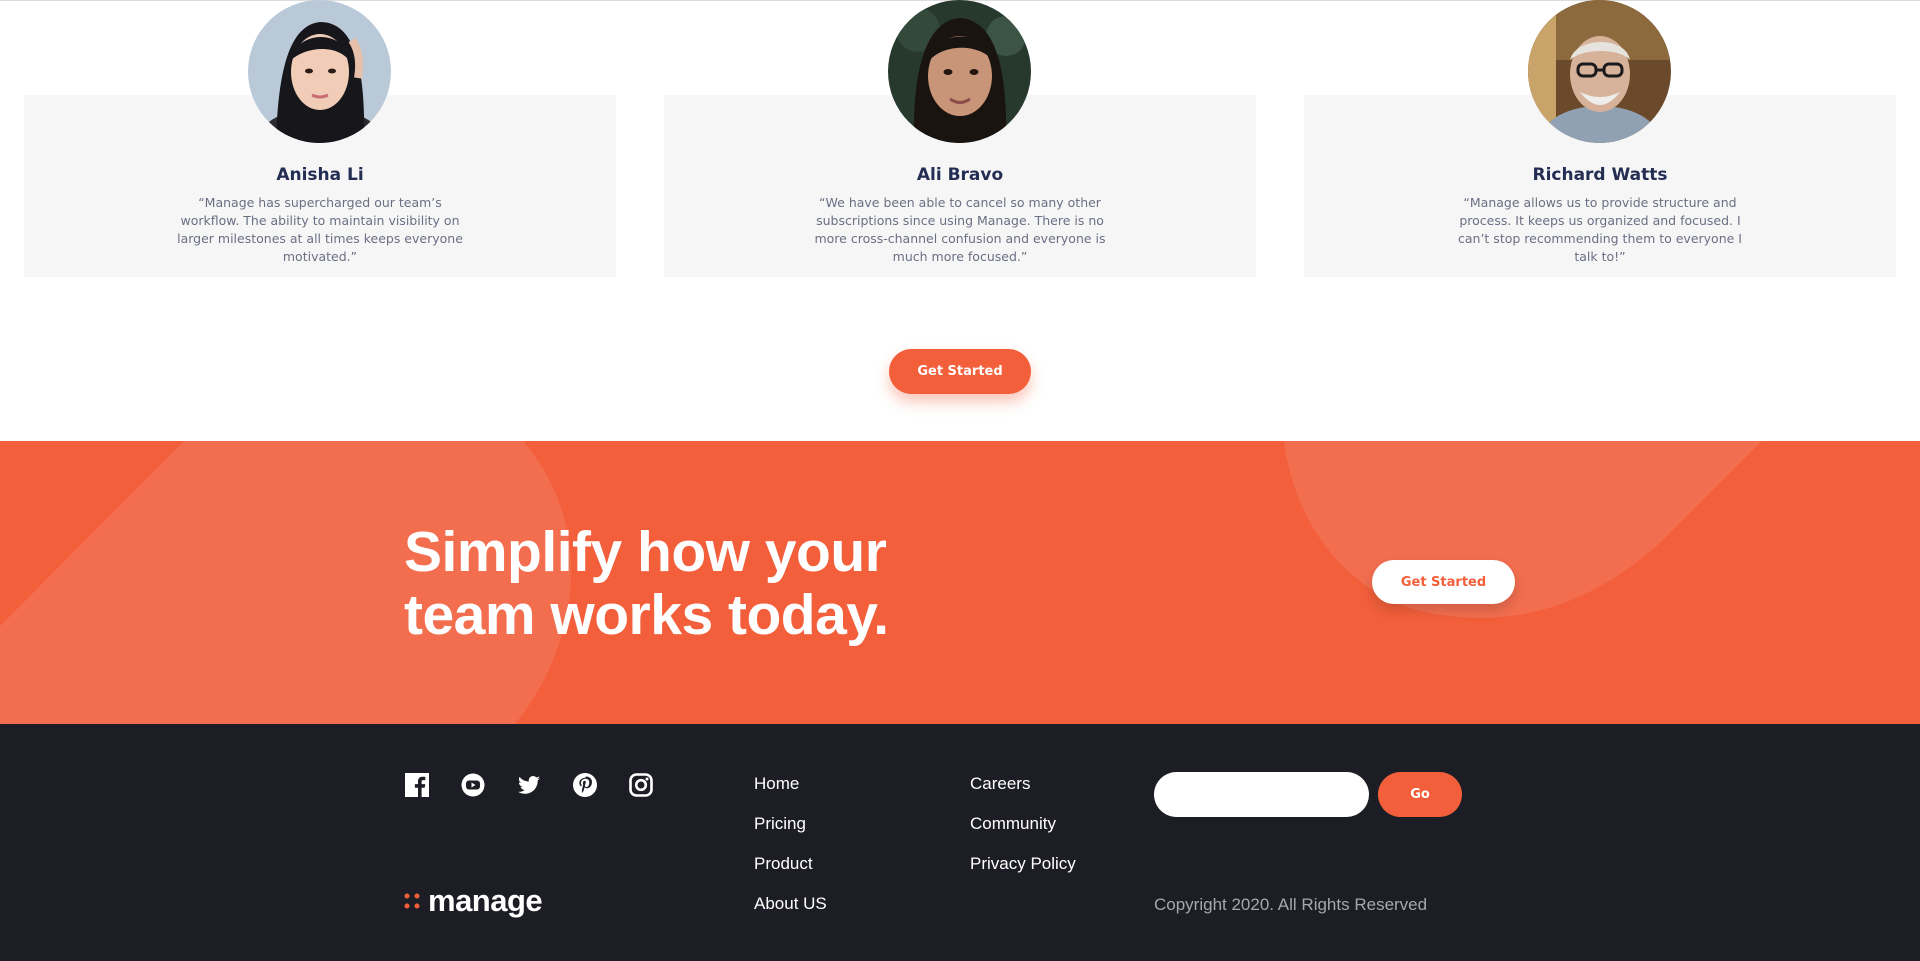  Describe the element at coordinates (473, 785) in the screenshot. I see `youtube-icon` at that location.